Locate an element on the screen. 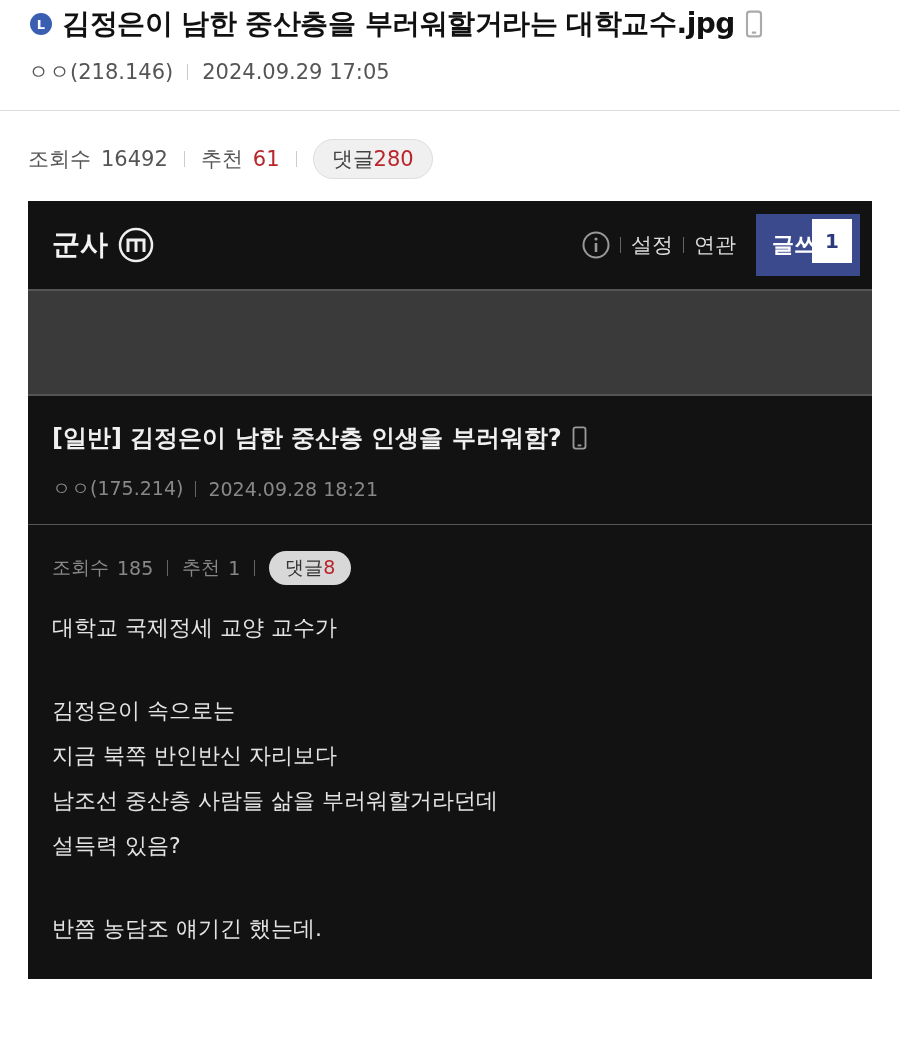  post-title: 김정은이 남한 중산층을 부러워할거라는 대학교수.jpg is located at coordinates (398, 24).